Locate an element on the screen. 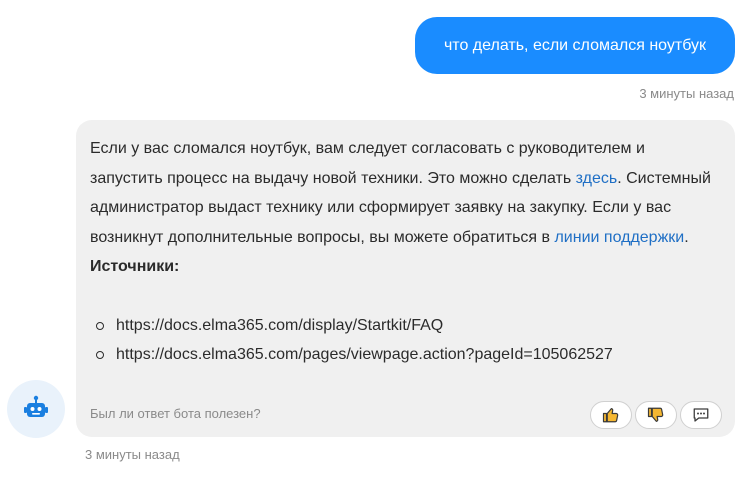 The height and width of the screenshot is (477, 754). answer-text-3: . is located at coordinates (686, 237).